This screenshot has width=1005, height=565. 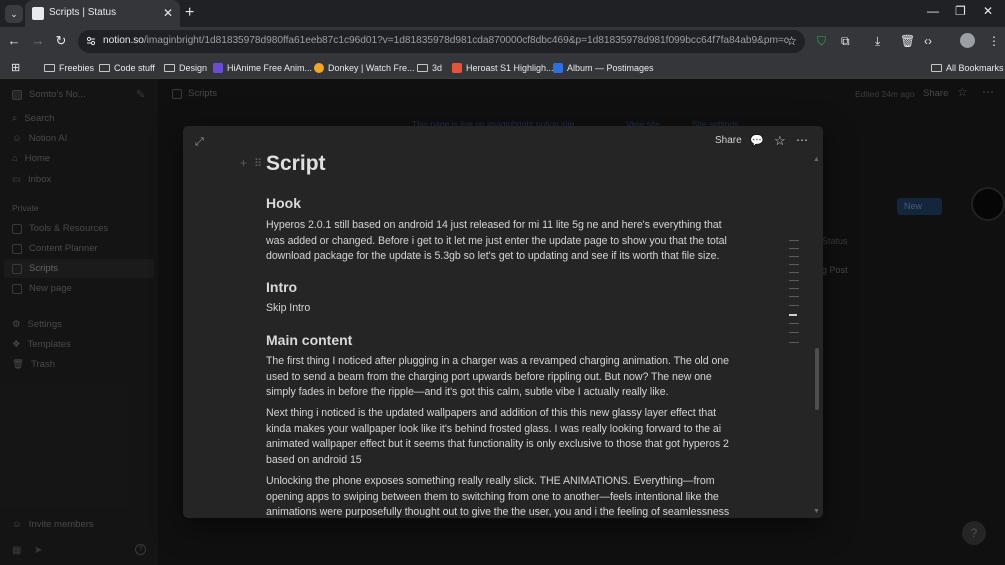 I want to click on bookmark-freebies: Freebies, so click(x=69, y=67).